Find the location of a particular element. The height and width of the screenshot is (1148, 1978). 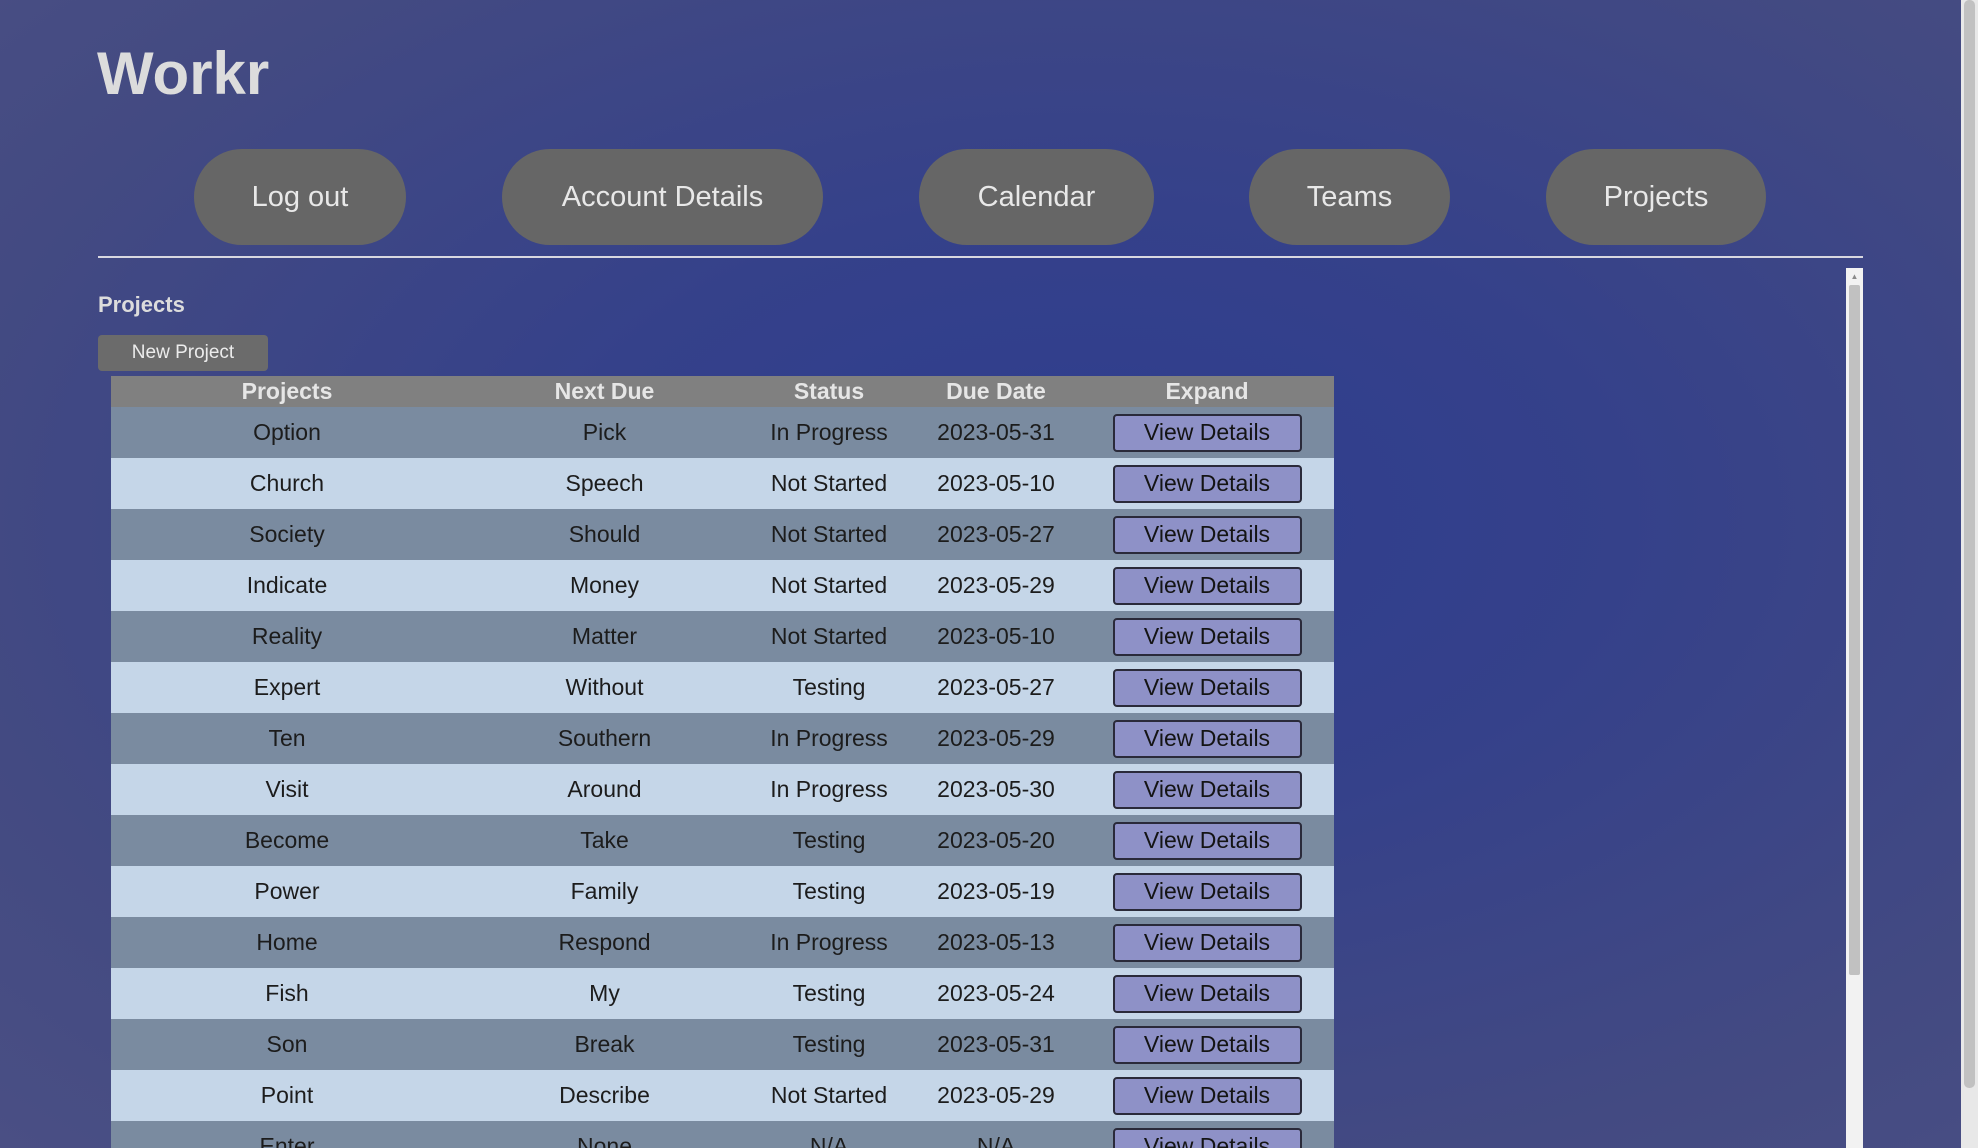

column-header-expand: Expand is located at coordinates (1207, 391).